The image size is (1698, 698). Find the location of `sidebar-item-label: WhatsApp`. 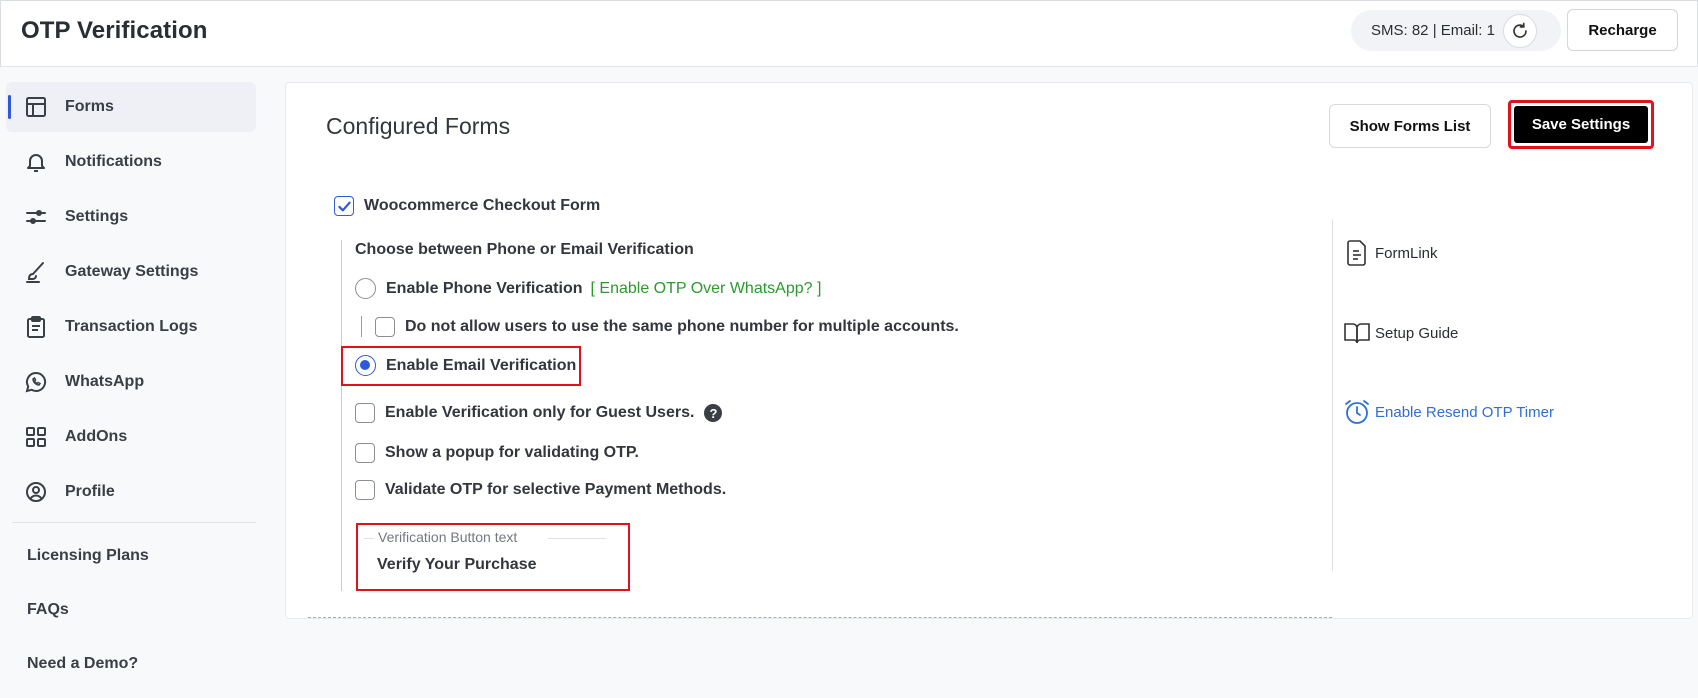

sidebar-item-label: WhatsApp is located at coordinates (105, 381).